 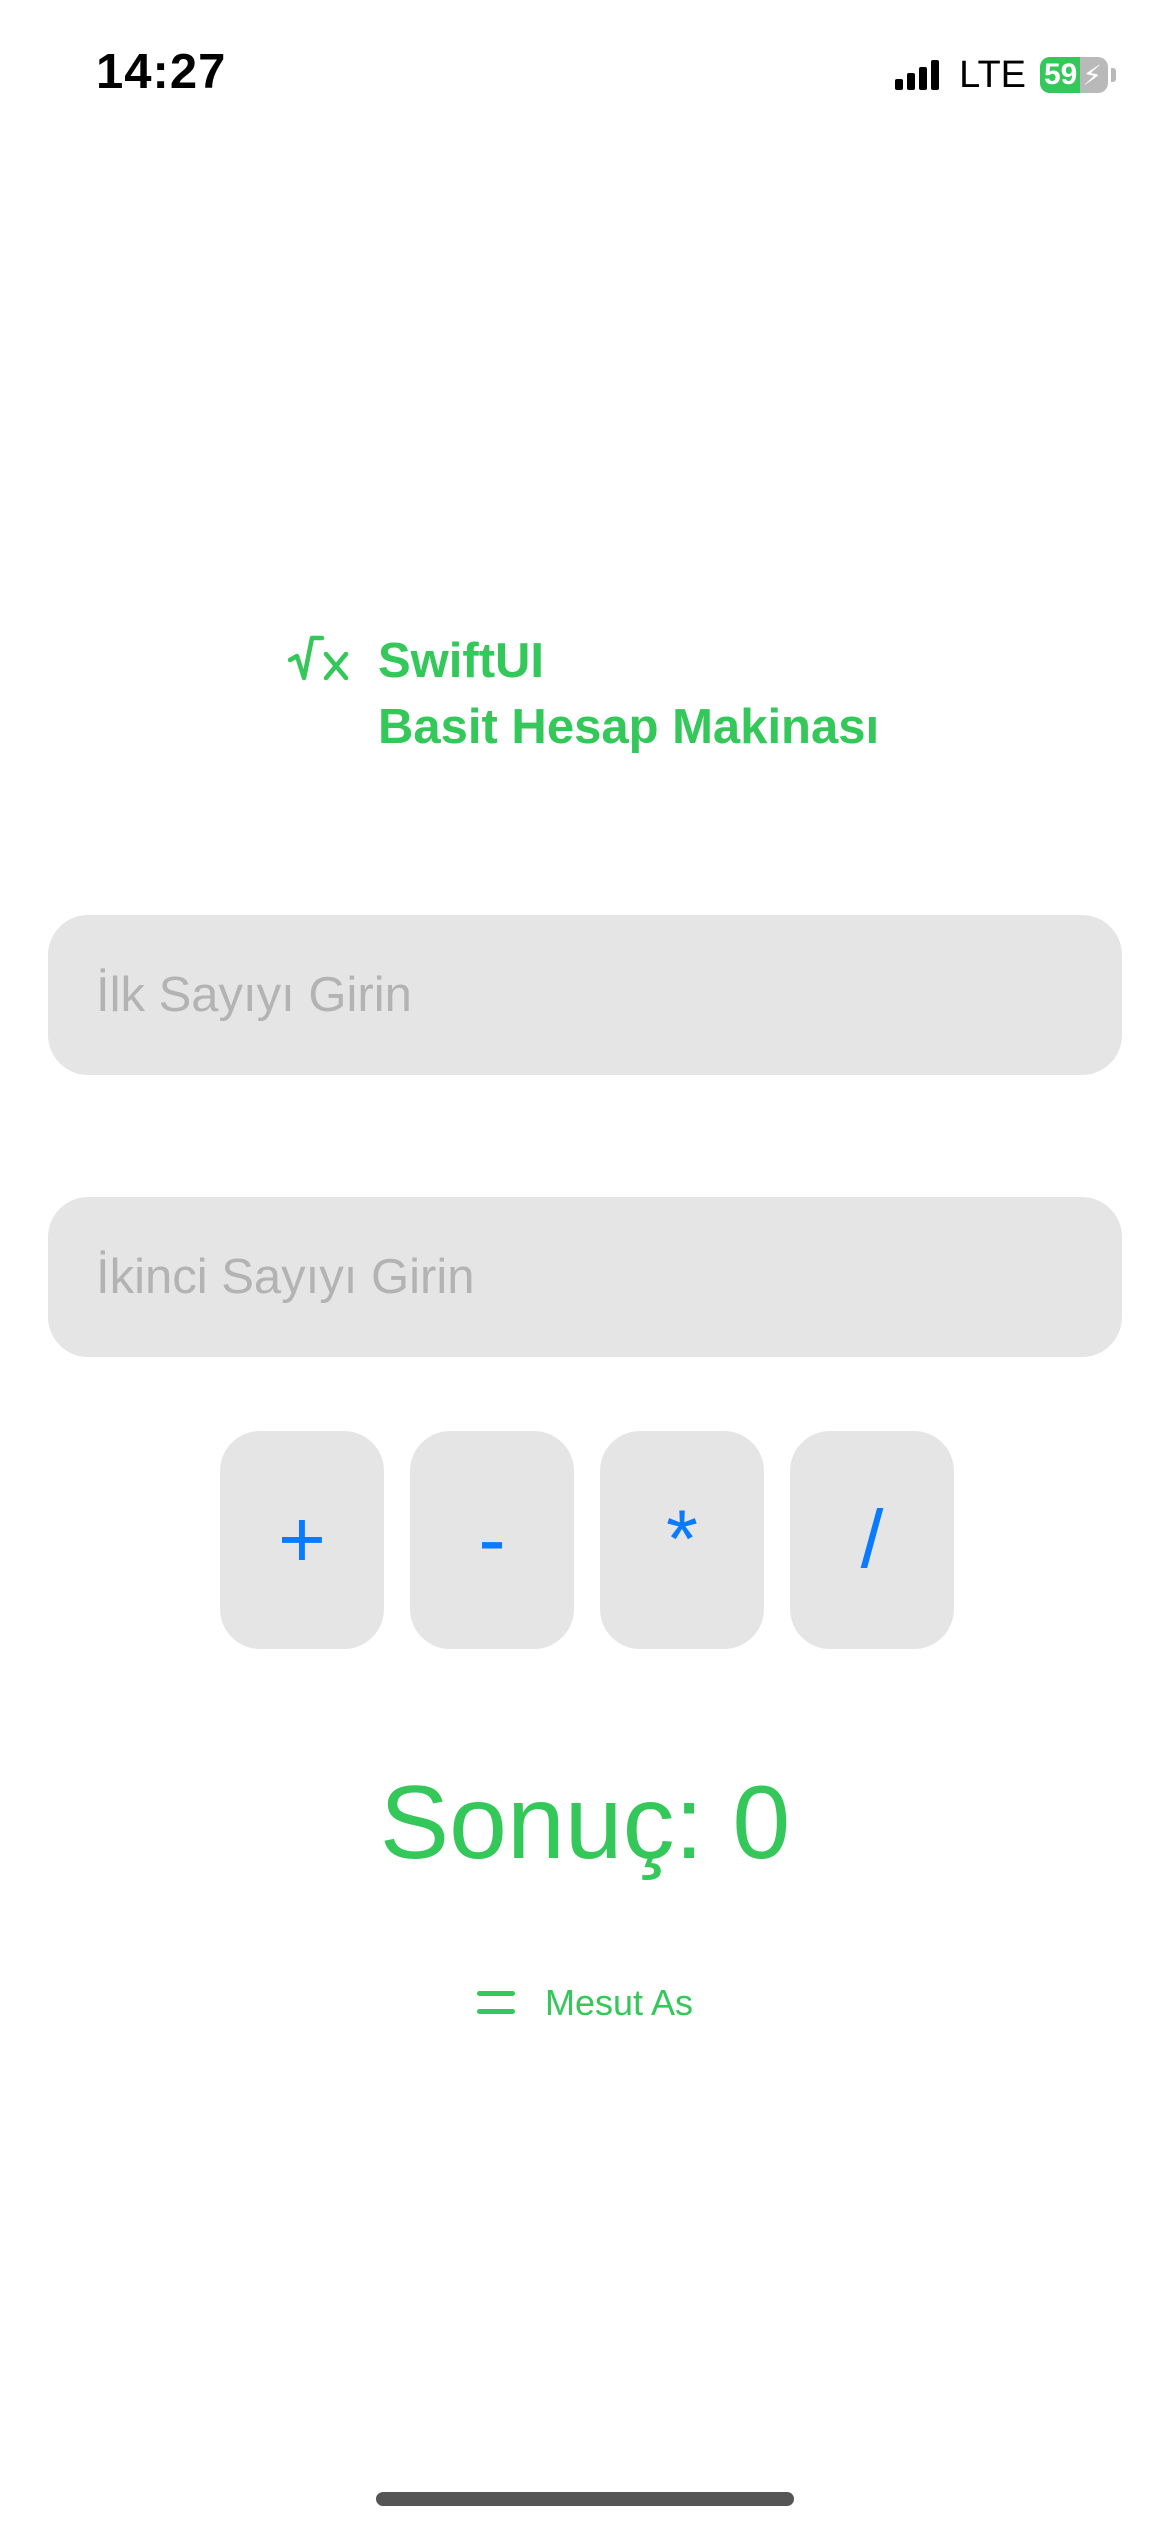 What do you see at coordinates (619, 2002) in the screenshot?
I see `author-name: Mesut As` at bounding box center [619, 2002].